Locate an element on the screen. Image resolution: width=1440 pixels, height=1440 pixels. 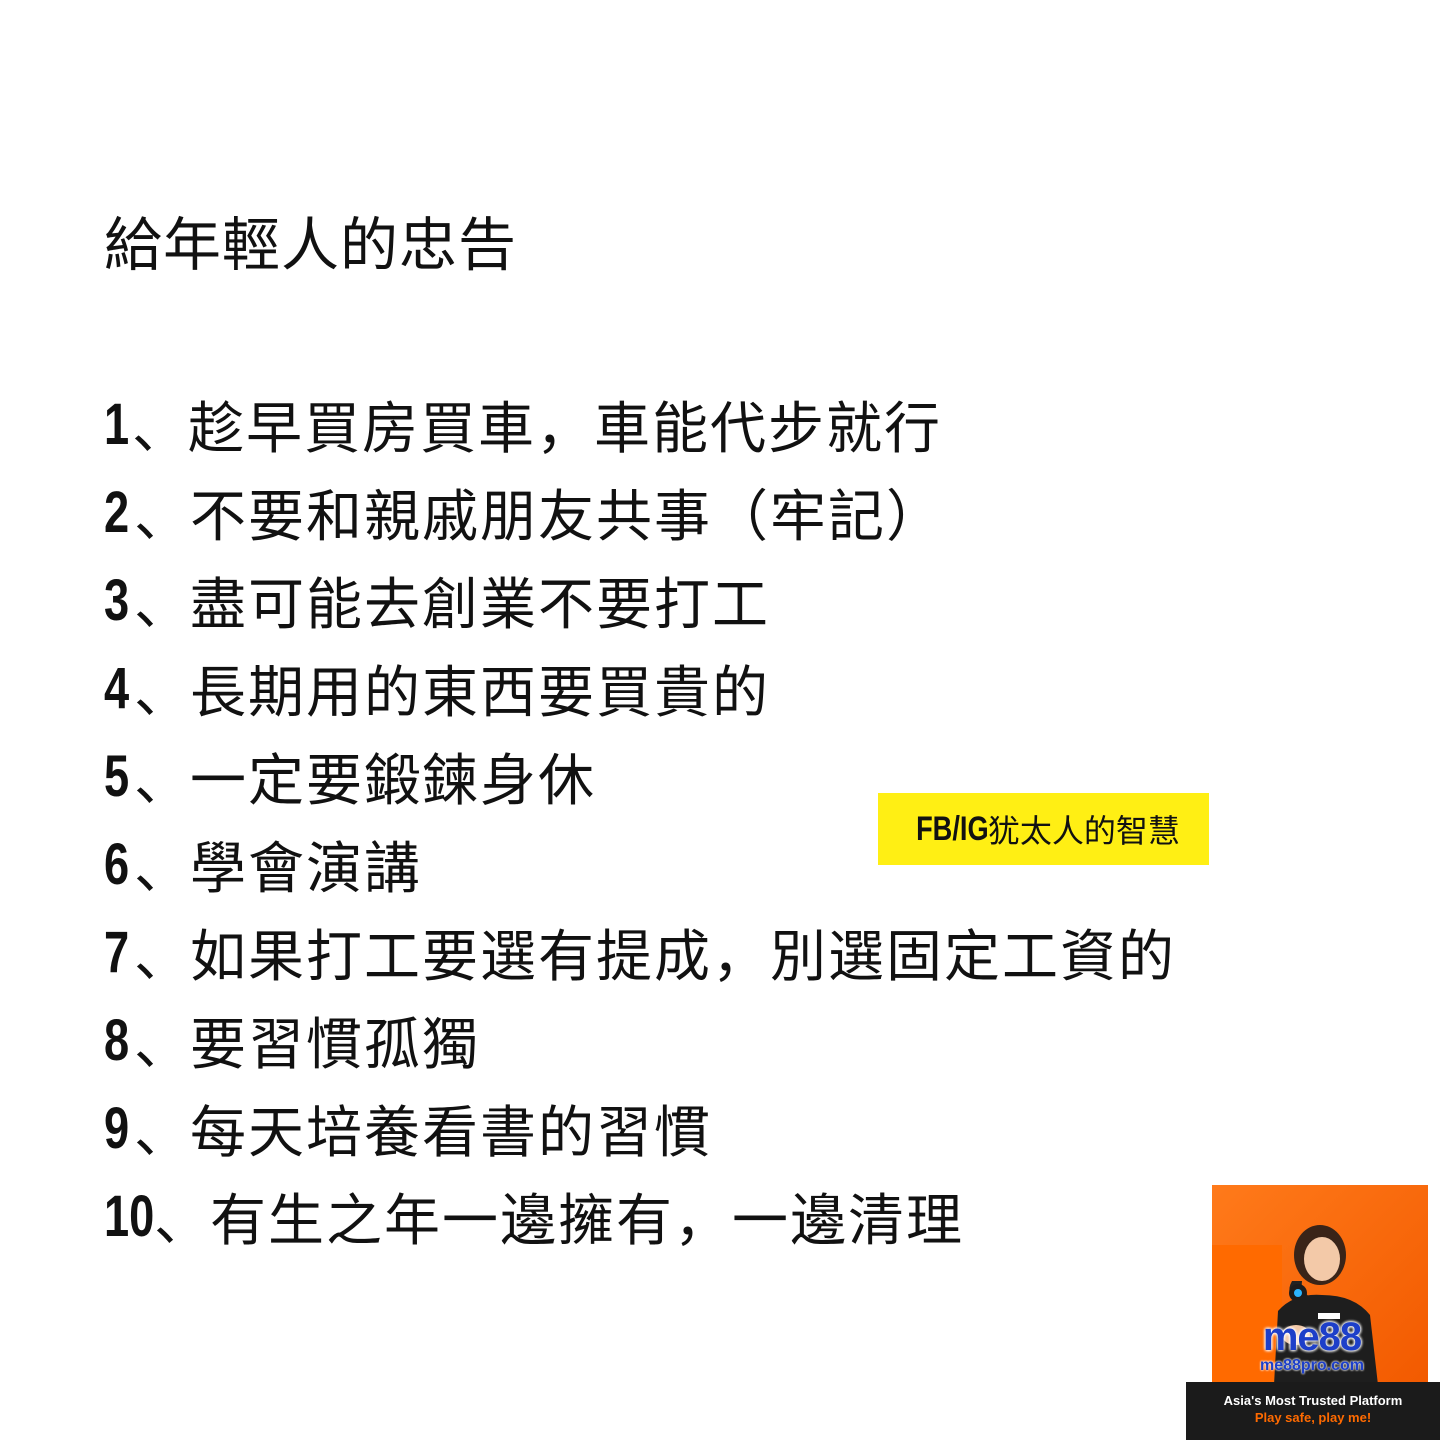
list-item: 4、長期用的東西要買貴的 is located at coordinates (640, 688).